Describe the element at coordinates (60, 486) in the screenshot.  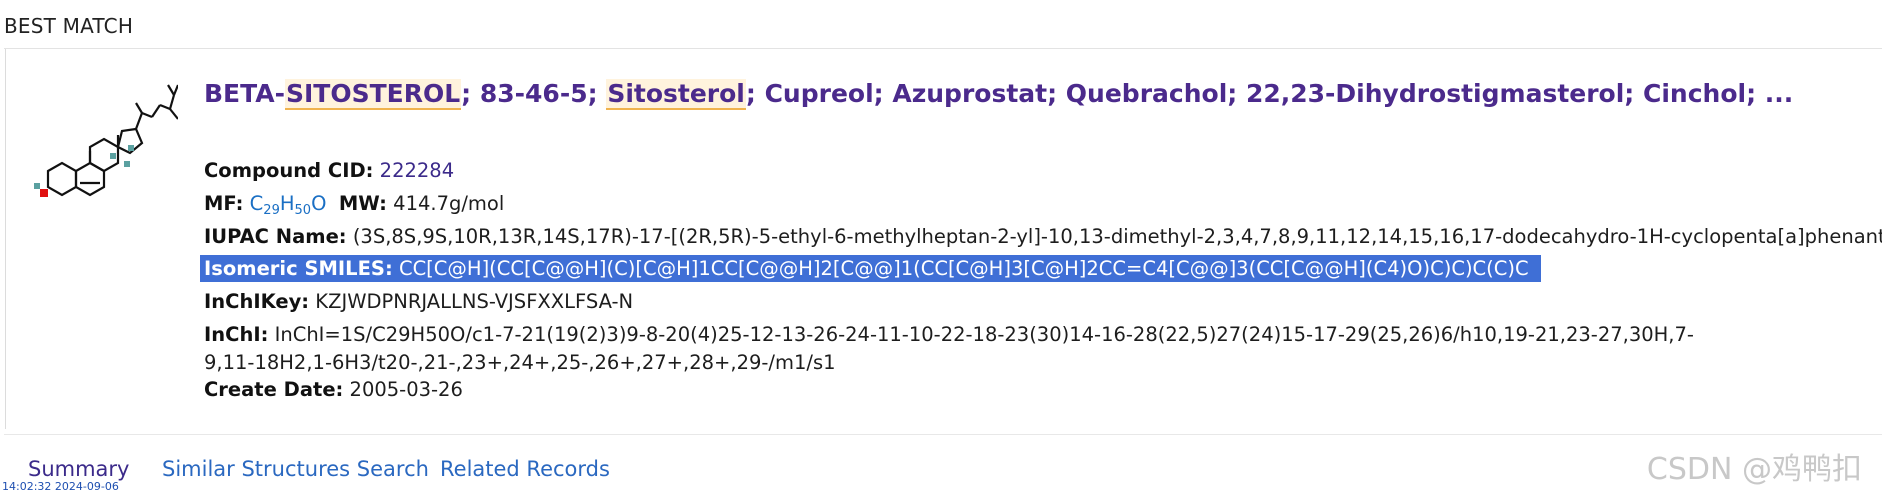
I see `timestamp: 14:02:32 2024-09-06` at that location.